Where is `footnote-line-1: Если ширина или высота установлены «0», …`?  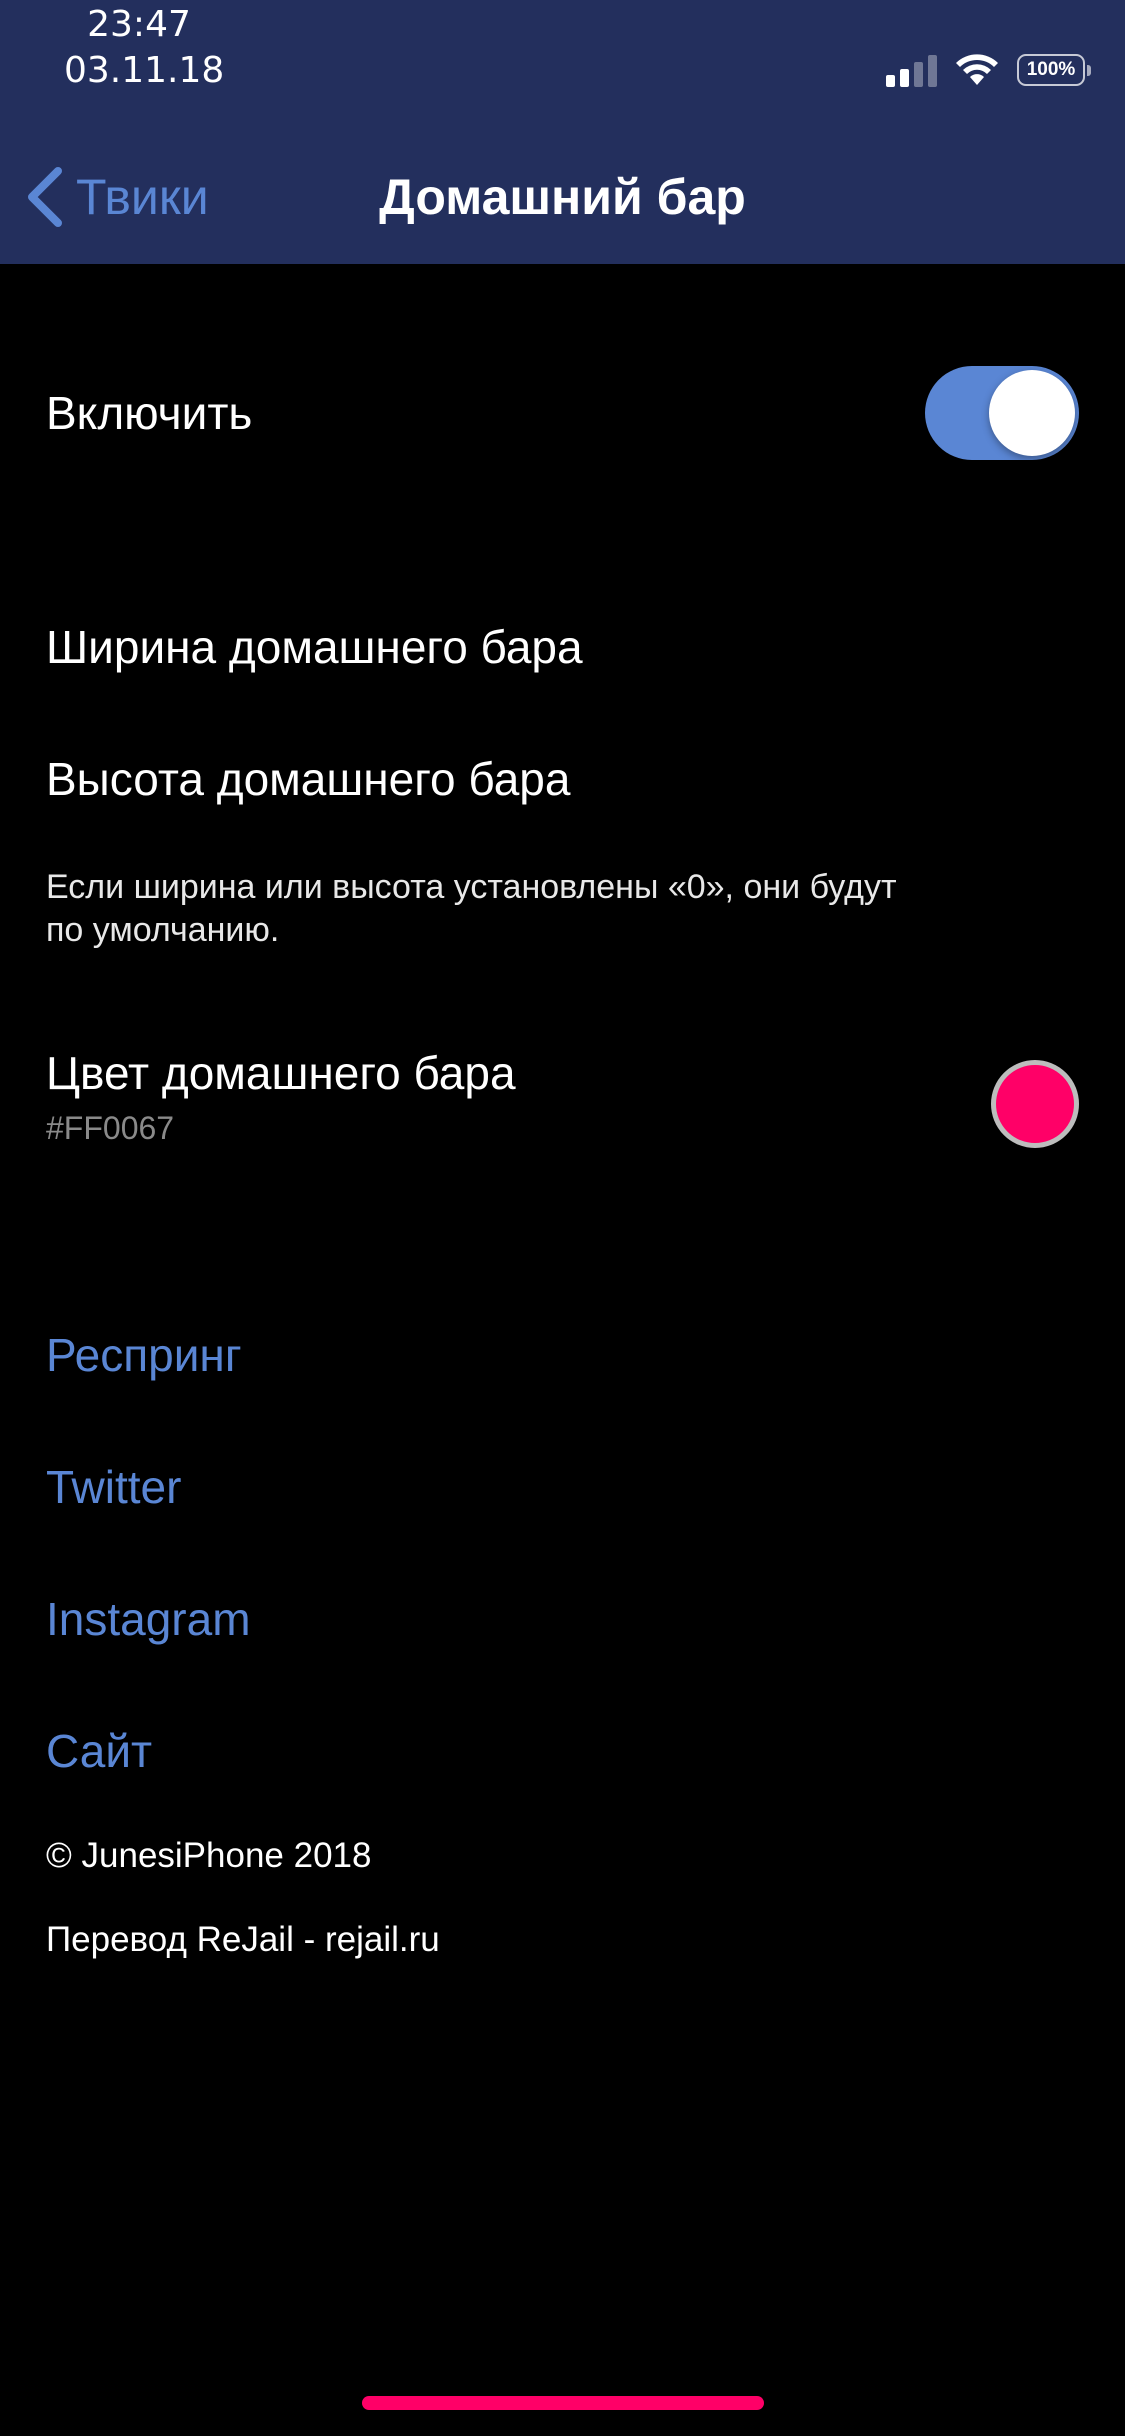
footnote-line-1: Если ширина или высота установлены «0», … is located at coordinates (471, 887).